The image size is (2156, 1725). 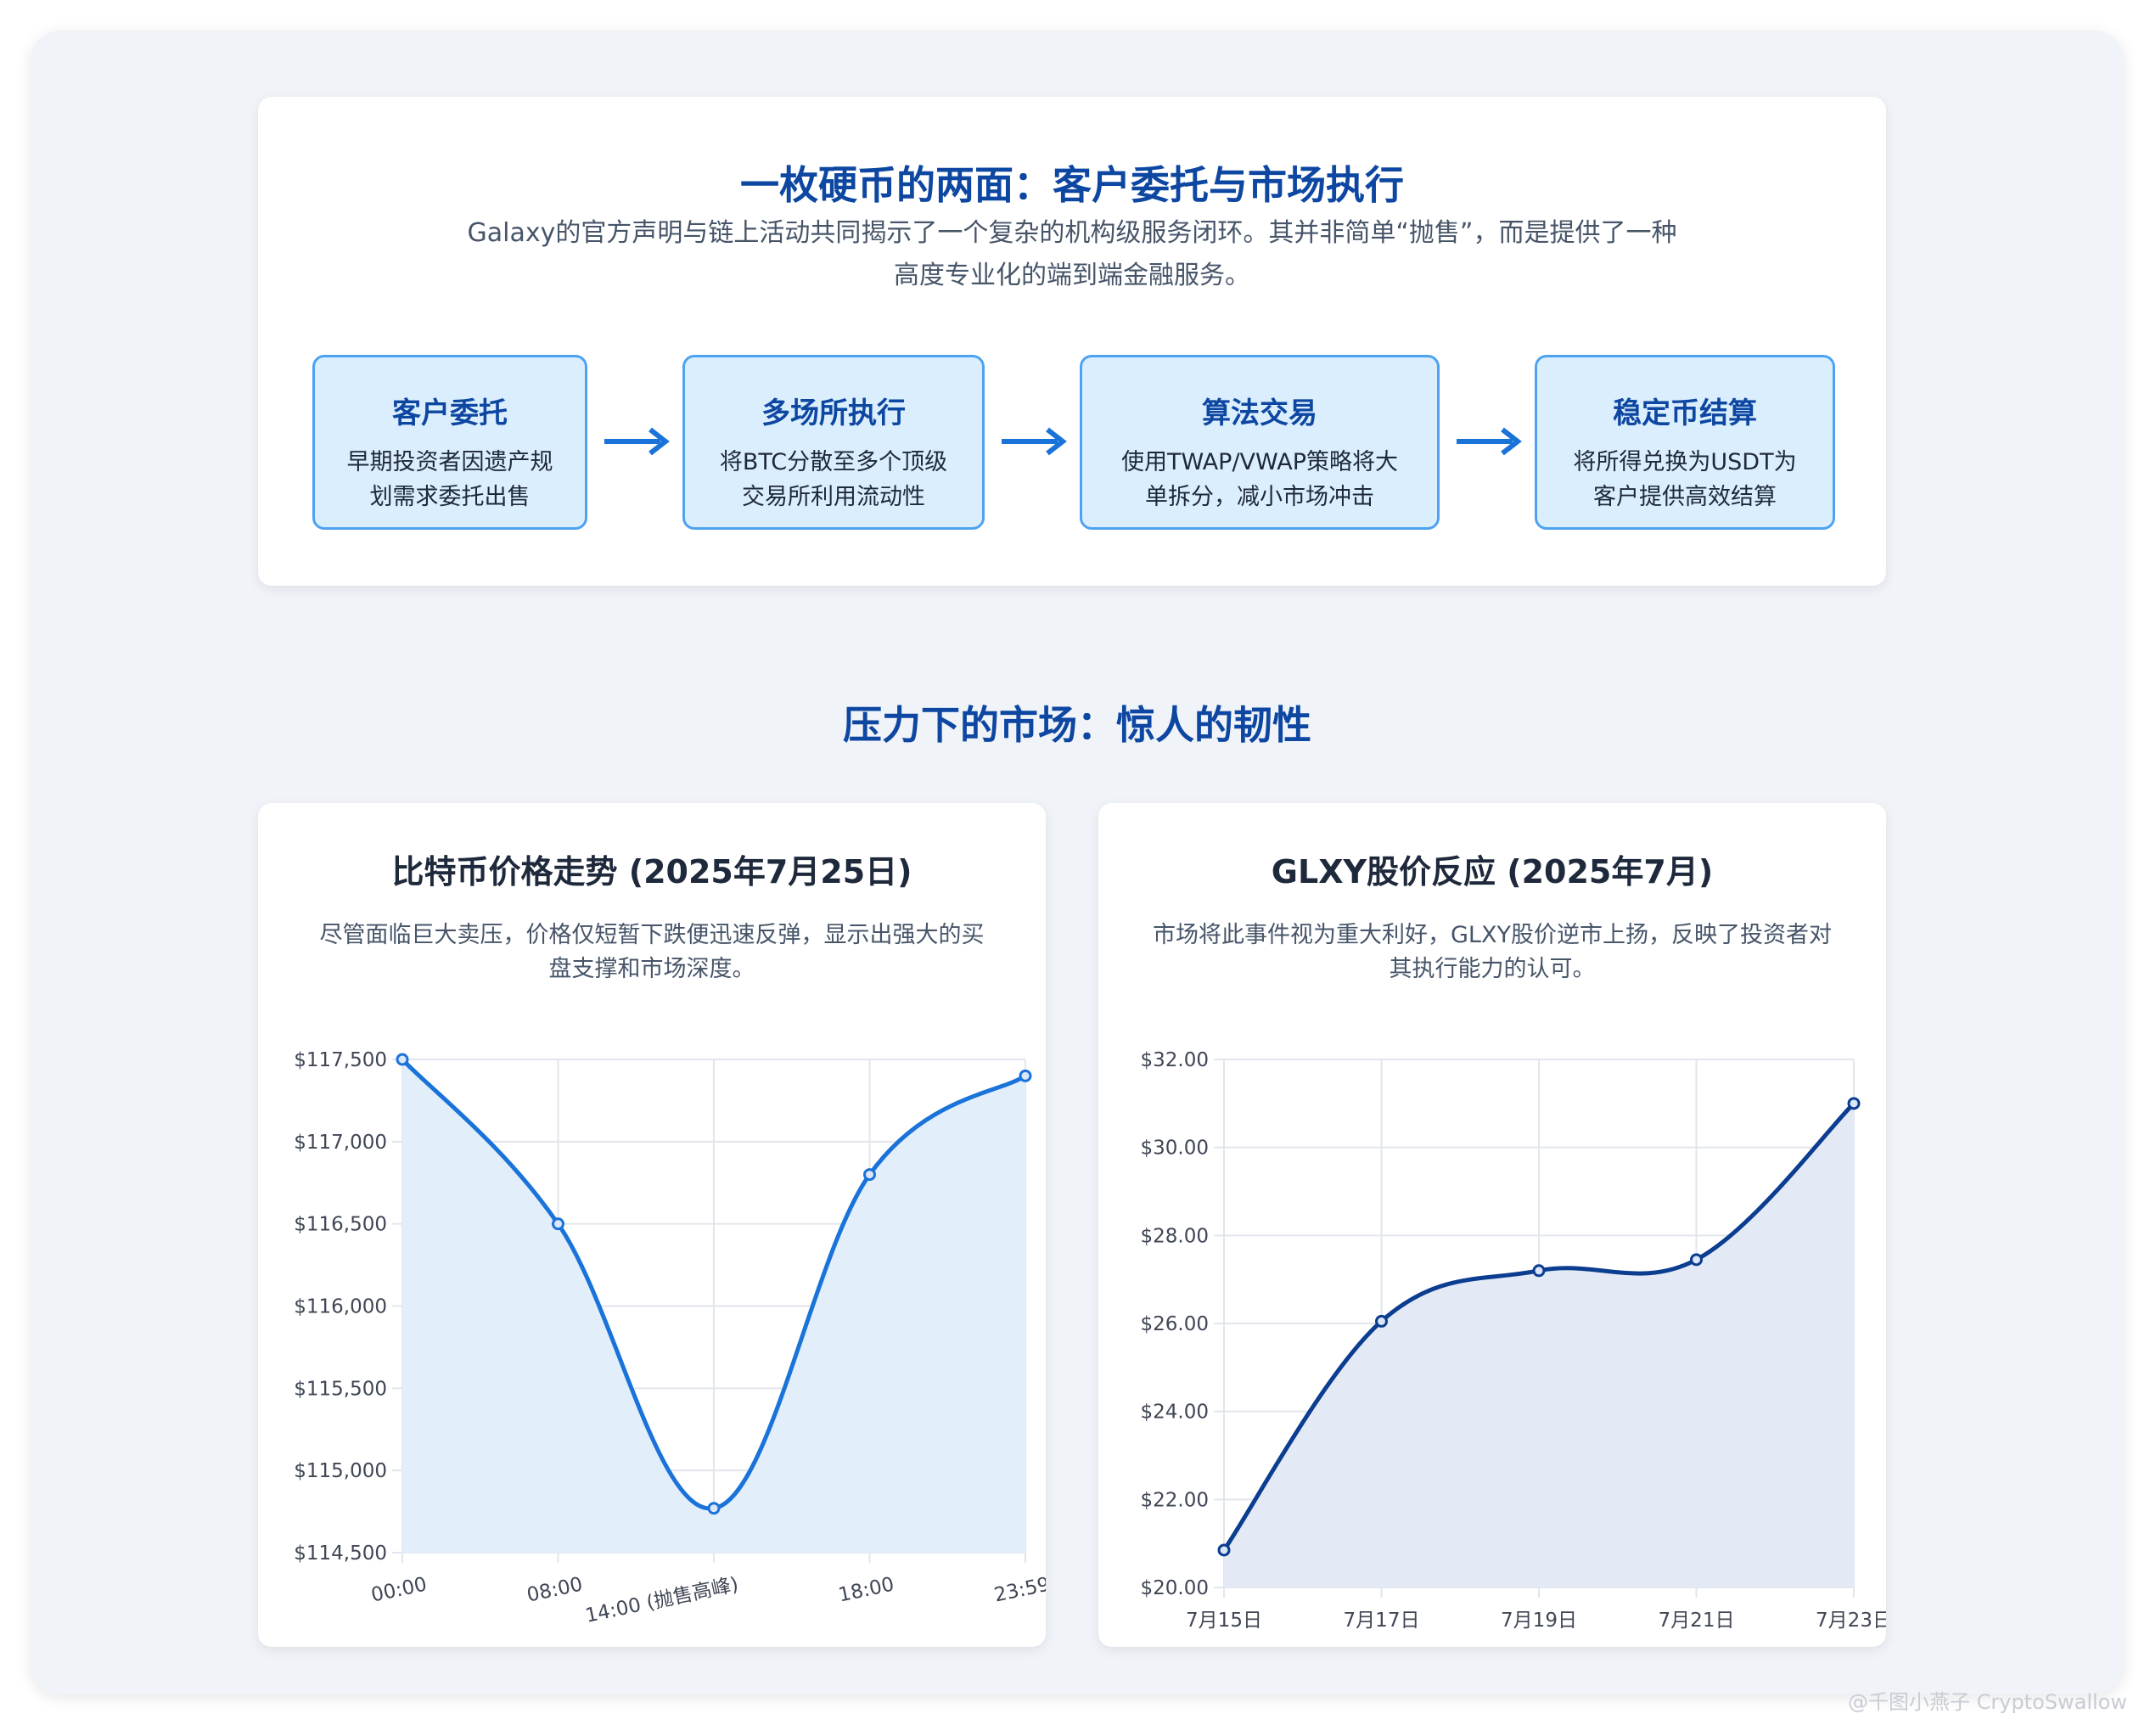 I want to click on x-tick-label: 18:00, so click(x=866, y=1589).